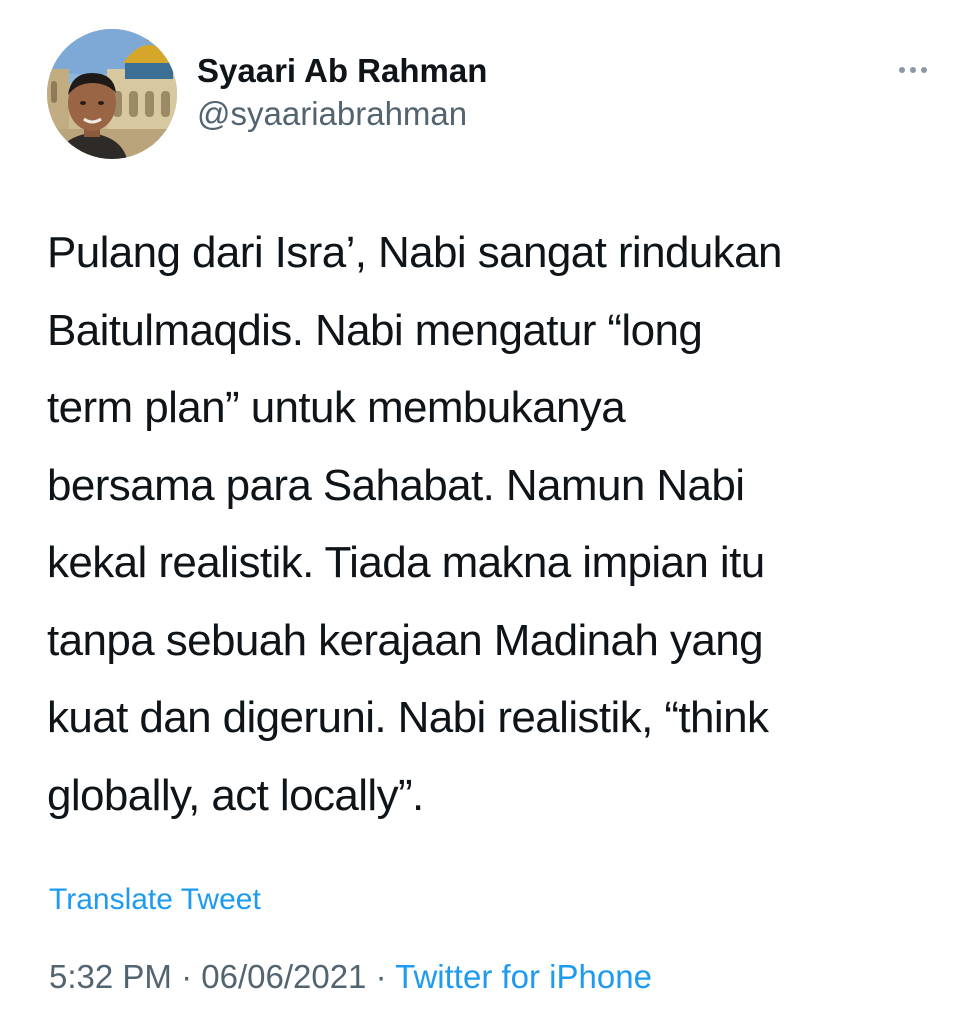 Image resolution: width=978 pixels, height=1023 pixels. I want to click on author-names: Syaari Ab Rahman @syaariabrahman, so click(342, 92).